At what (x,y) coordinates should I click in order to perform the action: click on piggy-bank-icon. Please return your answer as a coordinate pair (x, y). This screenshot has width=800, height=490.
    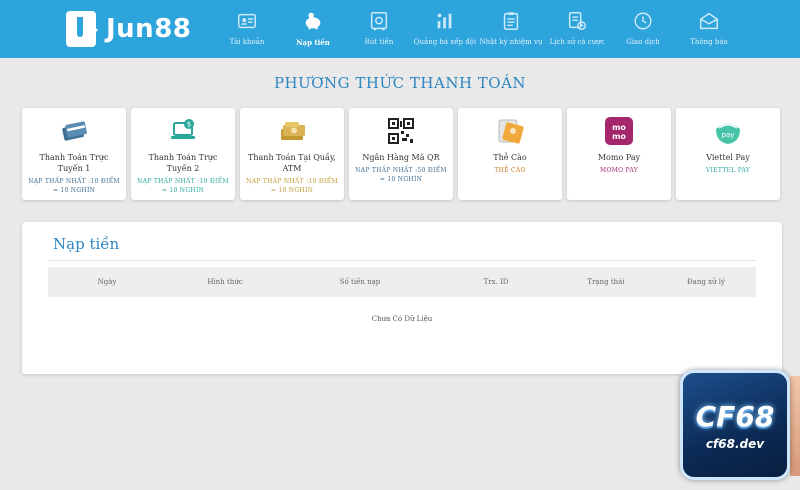
    Looking at the image, I should click on (313, 21).